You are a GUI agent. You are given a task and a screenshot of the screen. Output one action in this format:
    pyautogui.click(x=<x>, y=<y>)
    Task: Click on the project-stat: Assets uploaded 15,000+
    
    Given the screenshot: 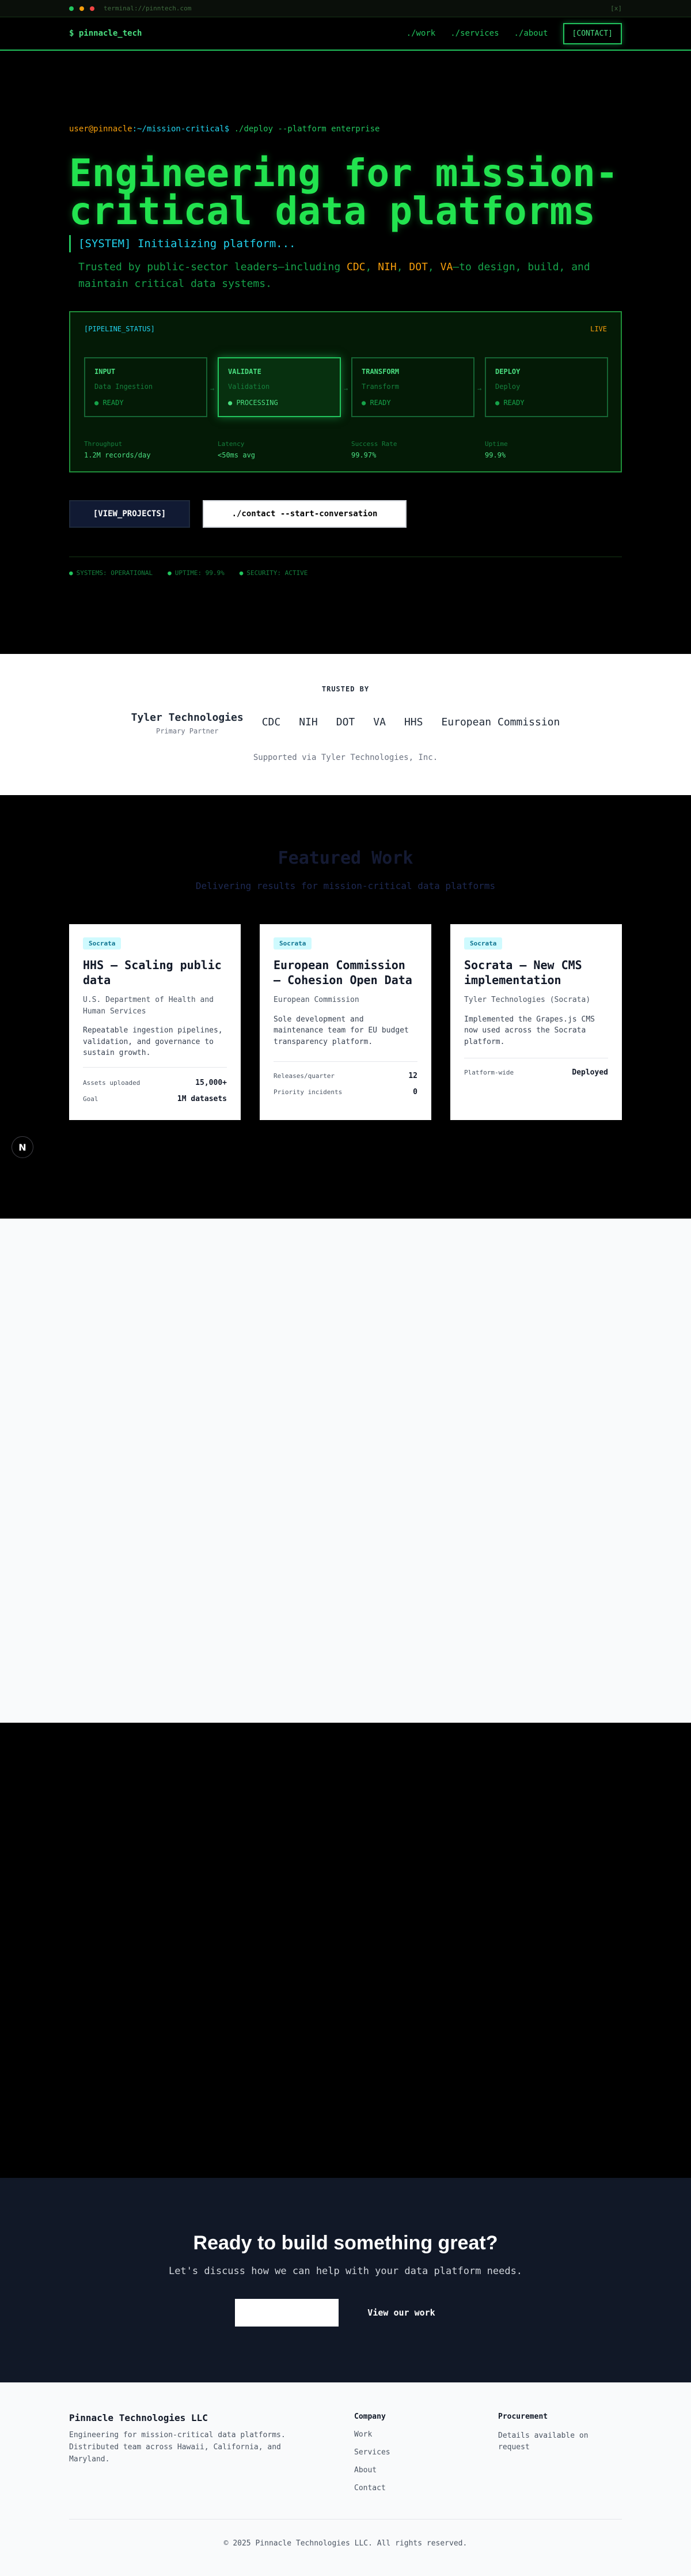 What is the action you would take?
    pyautogui.click(x=155, y=1083)
    